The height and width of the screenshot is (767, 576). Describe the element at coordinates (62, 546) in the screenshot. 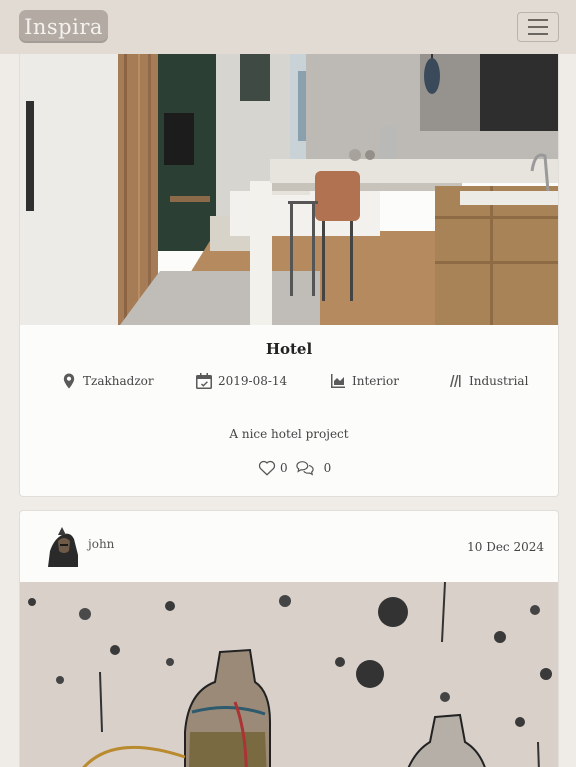

I see `avatar` at that location.